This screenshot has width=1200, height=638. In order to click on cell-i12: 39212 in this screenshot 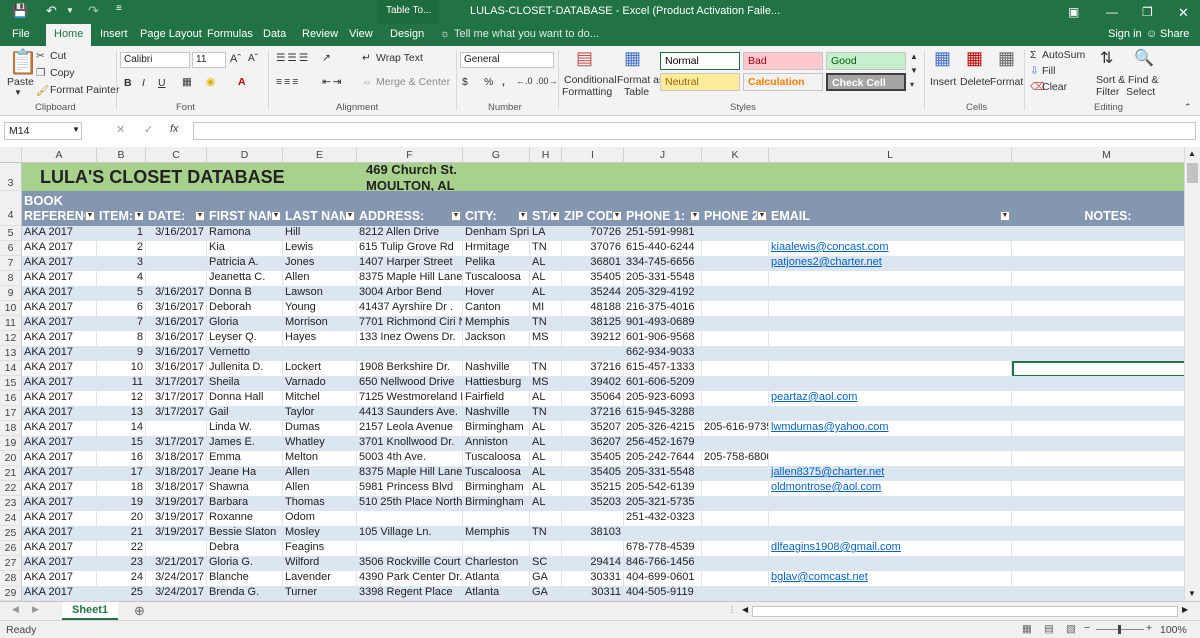, I will do `click(593, 338)`.